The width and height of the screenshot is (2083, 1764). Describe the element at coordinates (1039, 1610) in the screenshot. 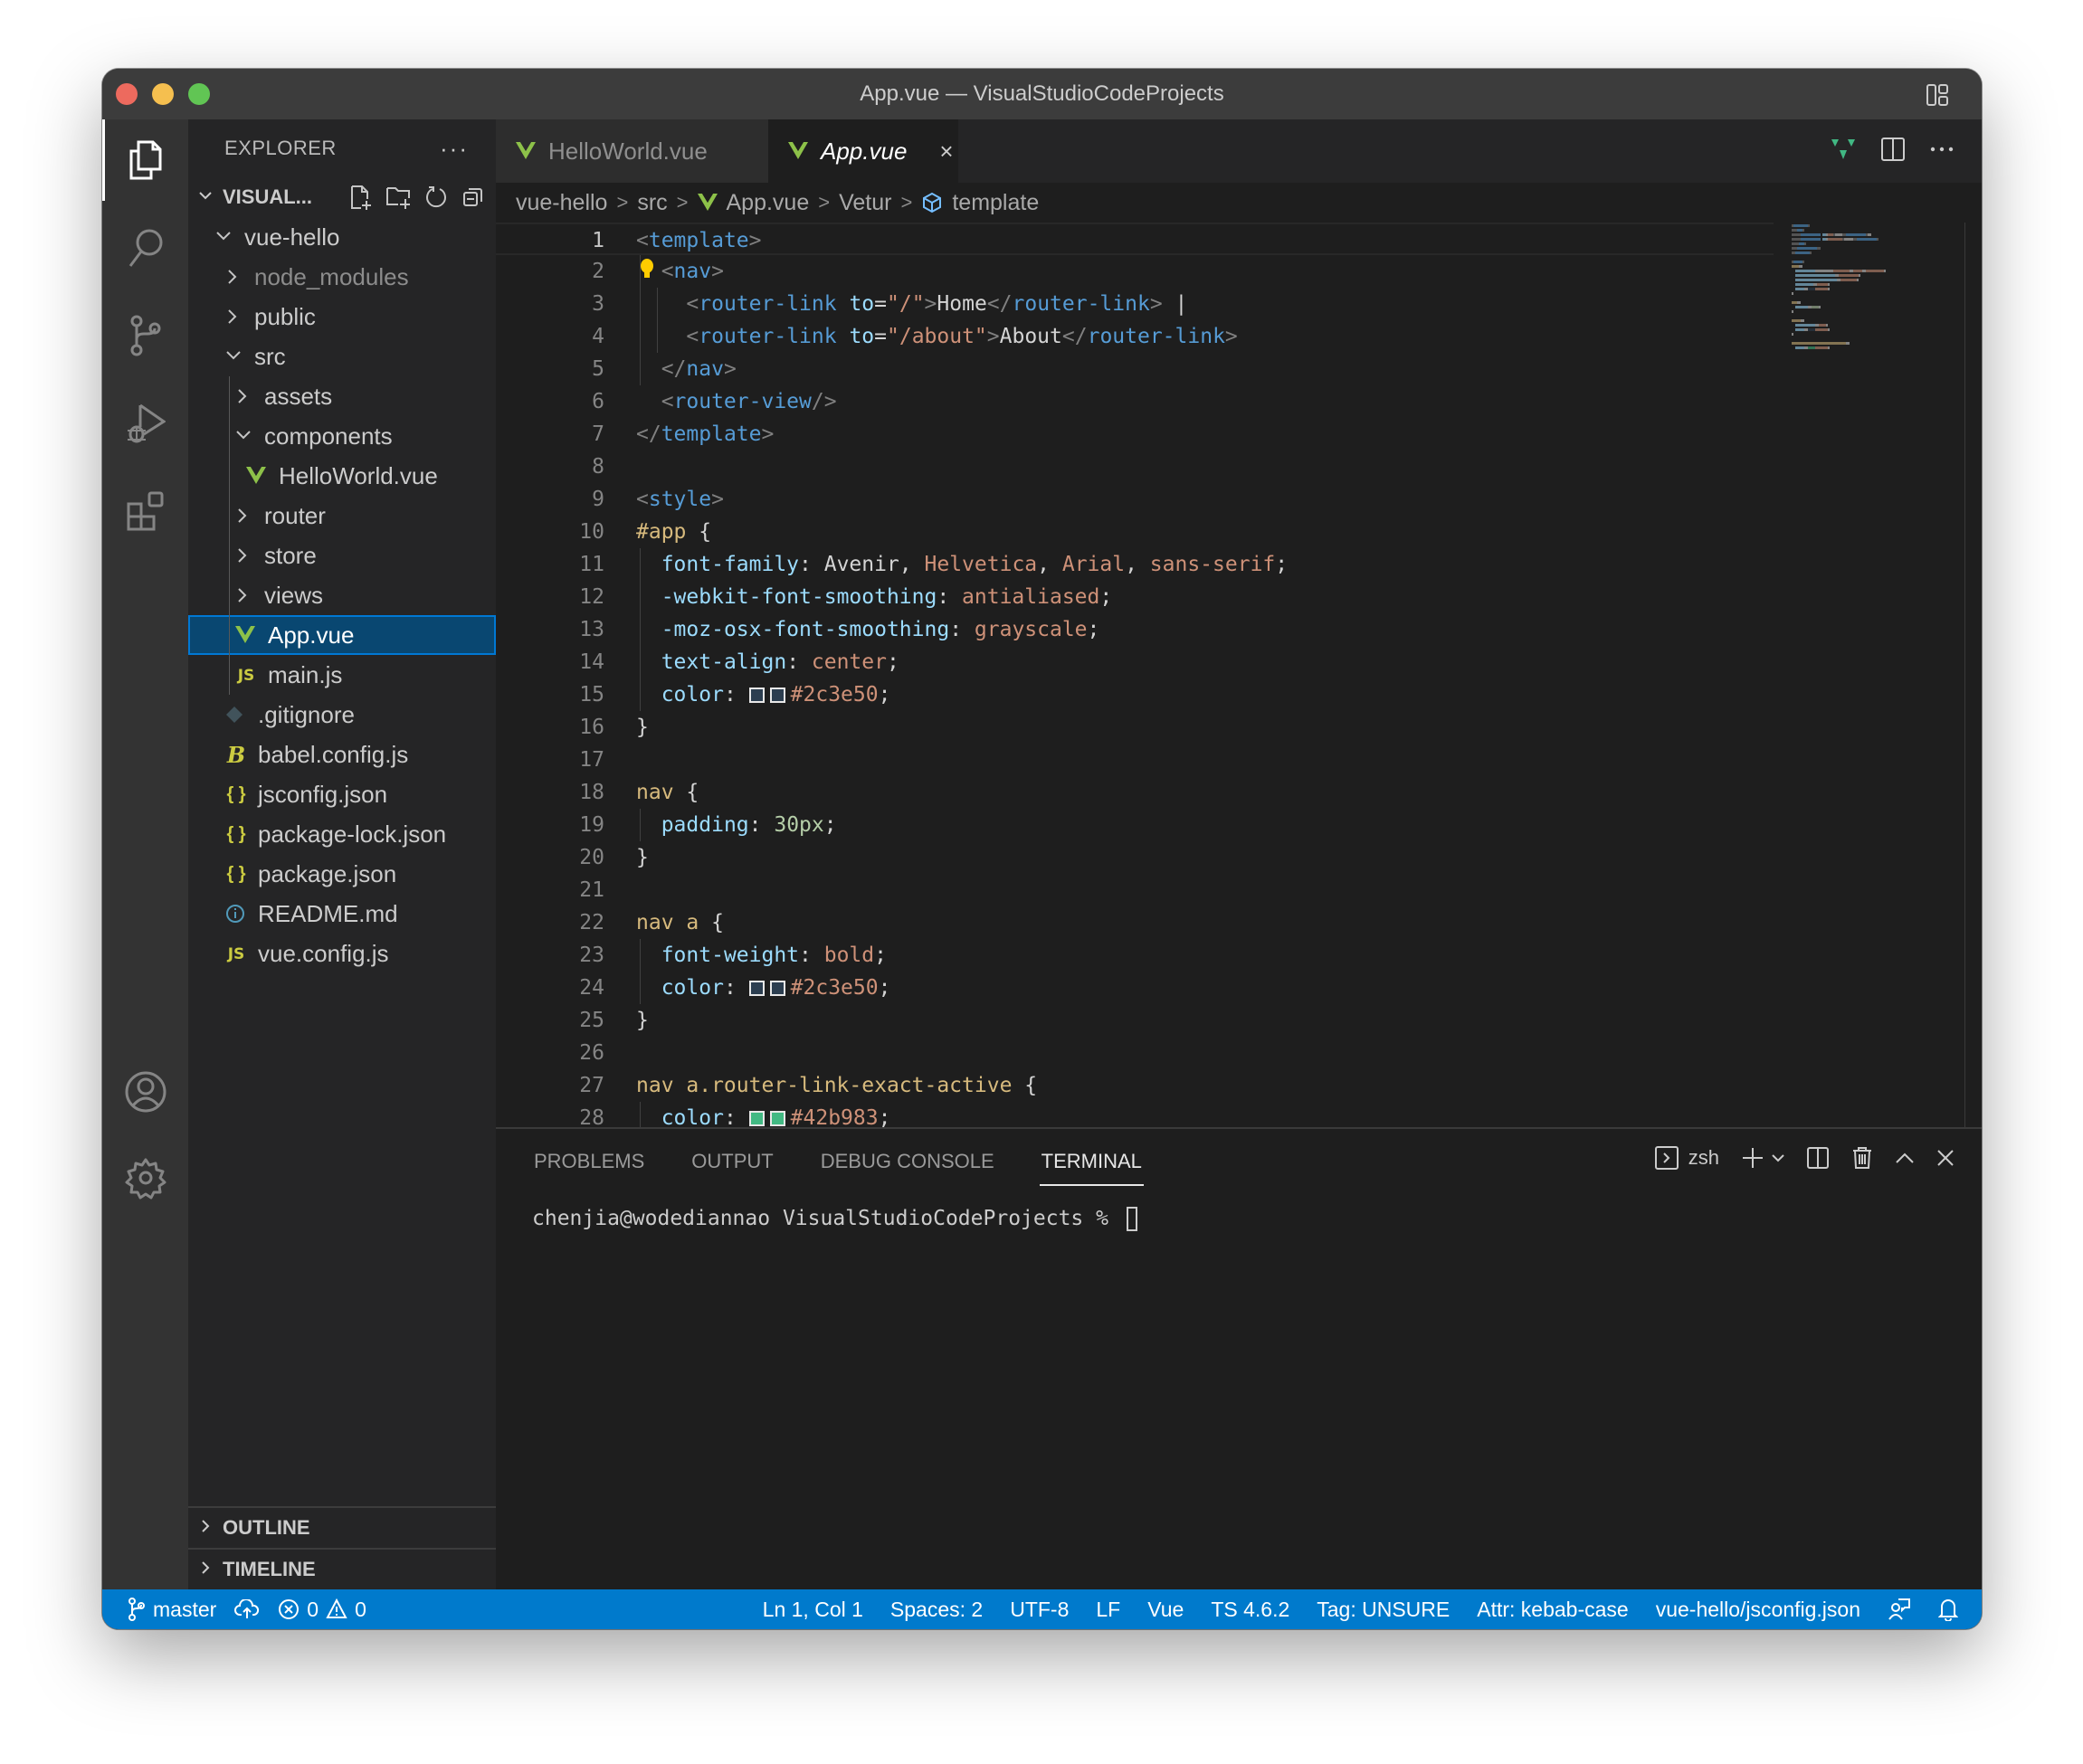

I see `encoding: UTF-8` at that location.